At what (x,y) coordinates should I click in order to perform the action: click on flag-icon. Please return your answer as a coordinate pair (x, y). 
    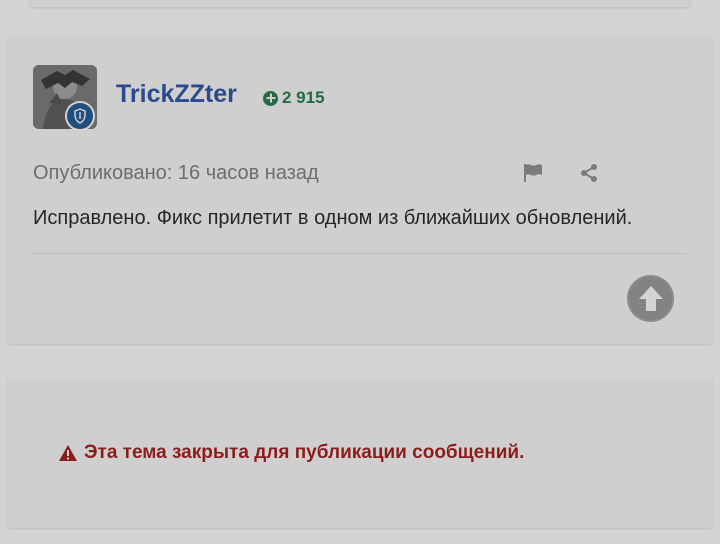
    Looking at the image, I should click on (533, 173).